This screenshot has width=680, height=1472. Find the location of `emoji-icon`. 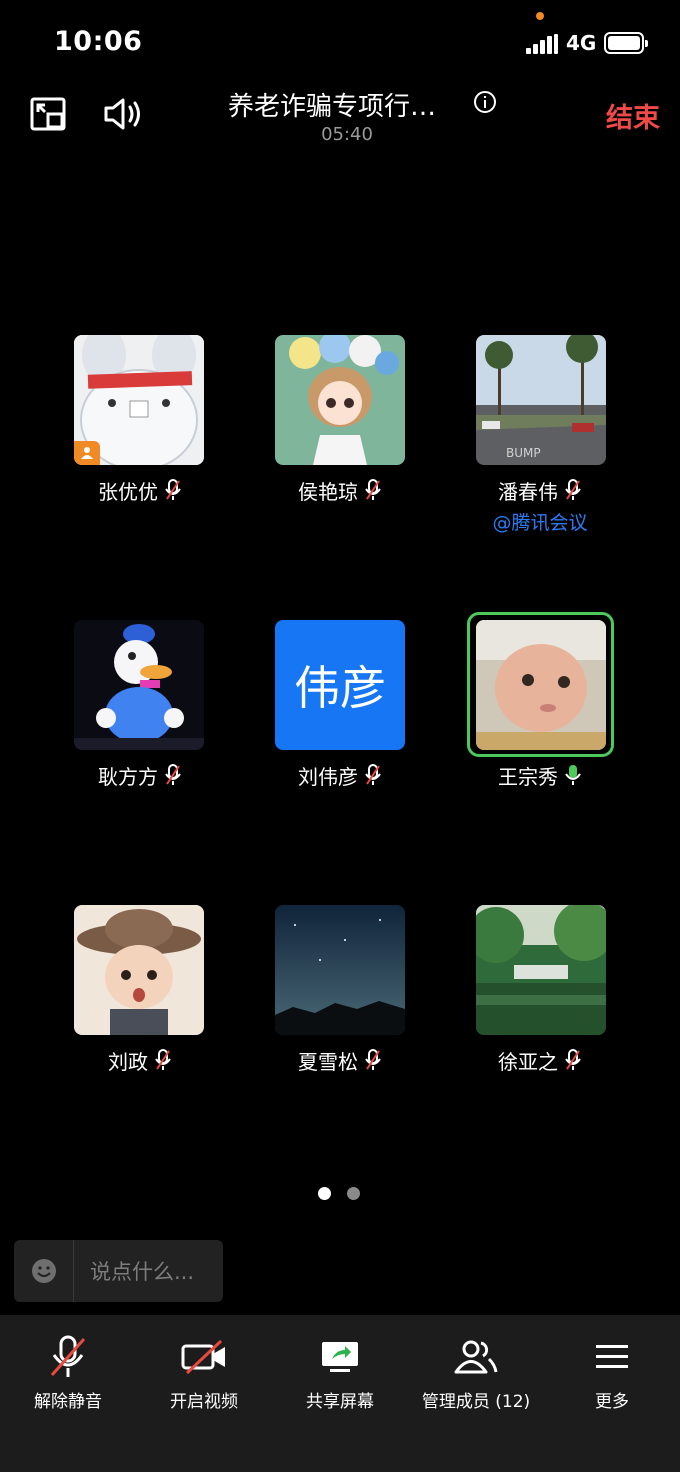

emoji-icon is located at coordinates (43, 1271).